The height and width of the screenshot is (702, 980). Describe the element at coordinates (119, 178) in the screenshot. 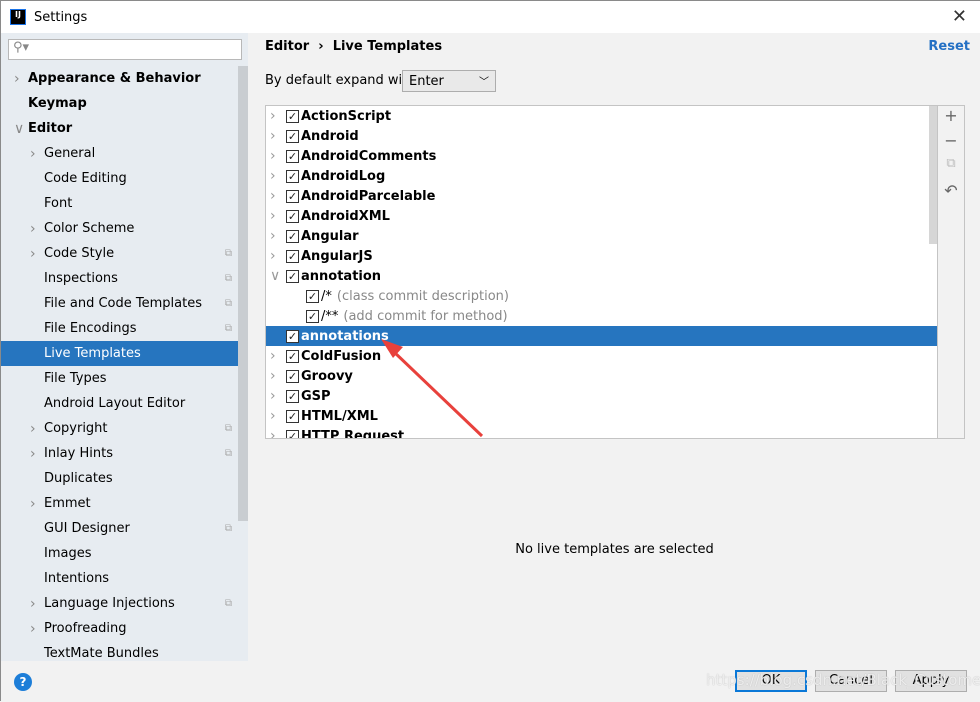

I see `sidebar-item: Code Editing` at that location.